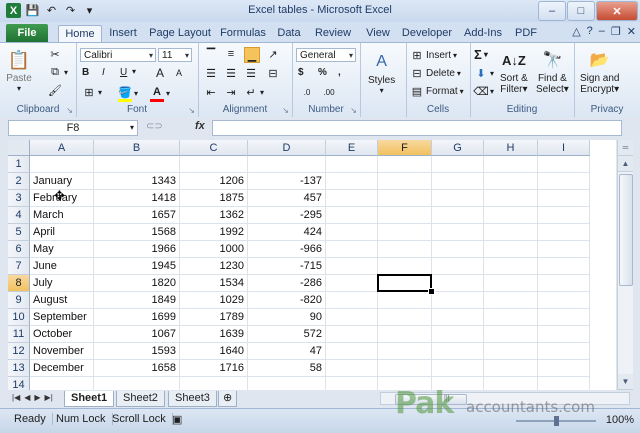 The height and width of the screenshot is (433, 640). Describe the element at coordinates (458, 249) in the screenshot. I see `cell-g6` at that location.